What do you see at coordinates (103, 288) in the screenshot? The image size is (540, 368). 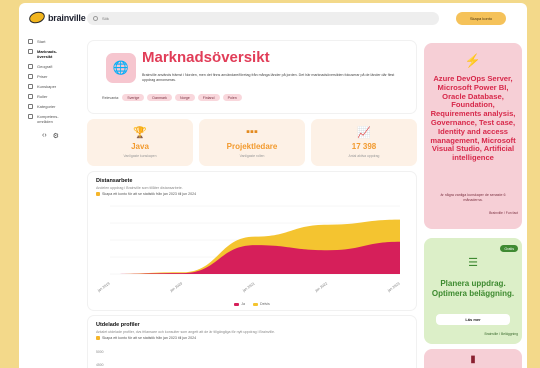 I see `x-tick-label: jan 2019` at bounding box center [103, 288].